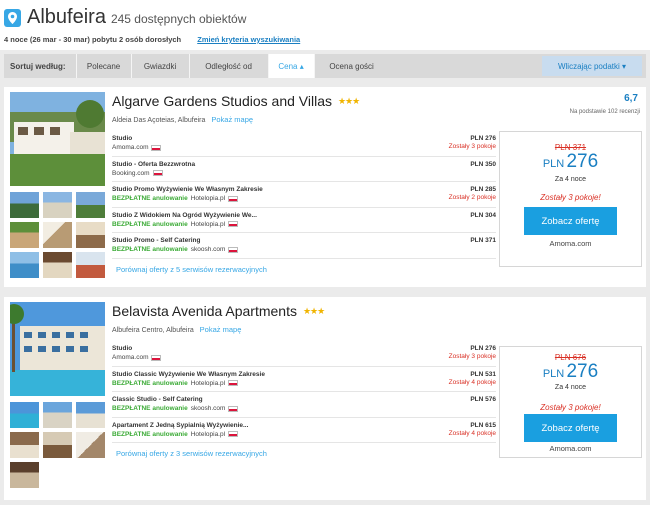  I want to click on offer-name: Studio, so click(122, 348).